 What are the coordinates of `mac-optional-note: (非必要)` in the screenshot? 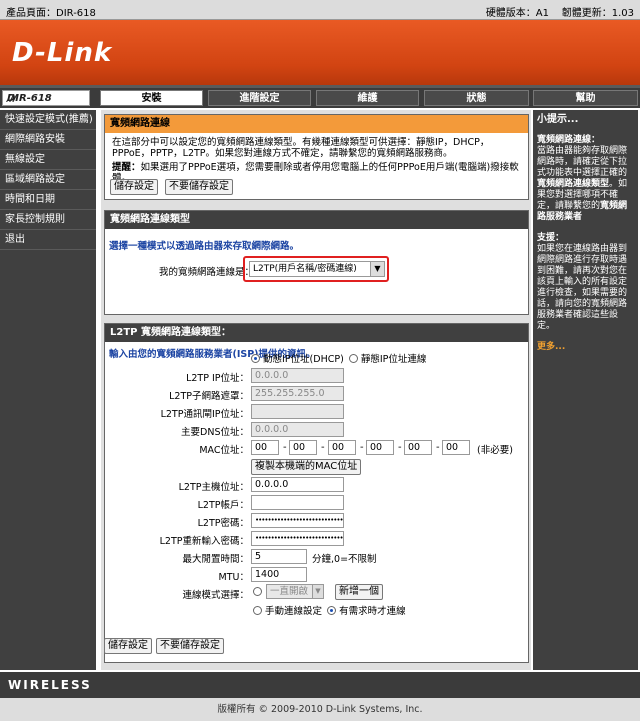 It's located at (495, 450).